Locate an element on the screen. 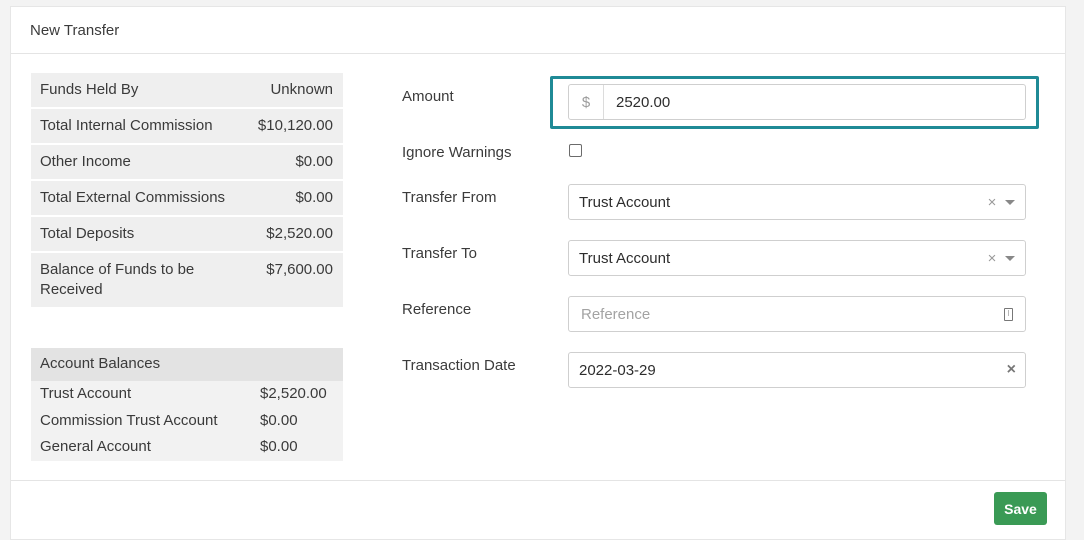  save-button: Save is located at coordinates (1020, 508).